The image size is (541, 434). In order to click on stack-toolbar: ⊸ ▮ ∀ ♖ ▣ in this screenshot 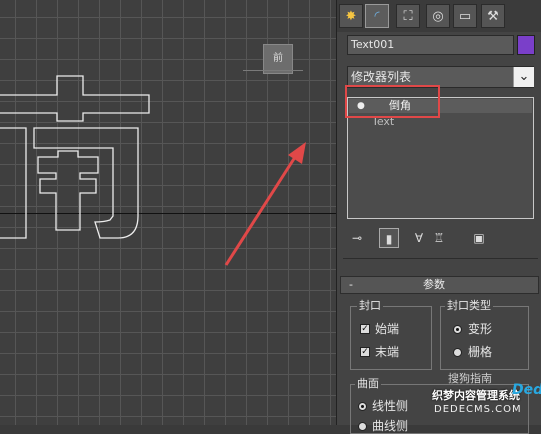, I will do `click(440, 238)`.